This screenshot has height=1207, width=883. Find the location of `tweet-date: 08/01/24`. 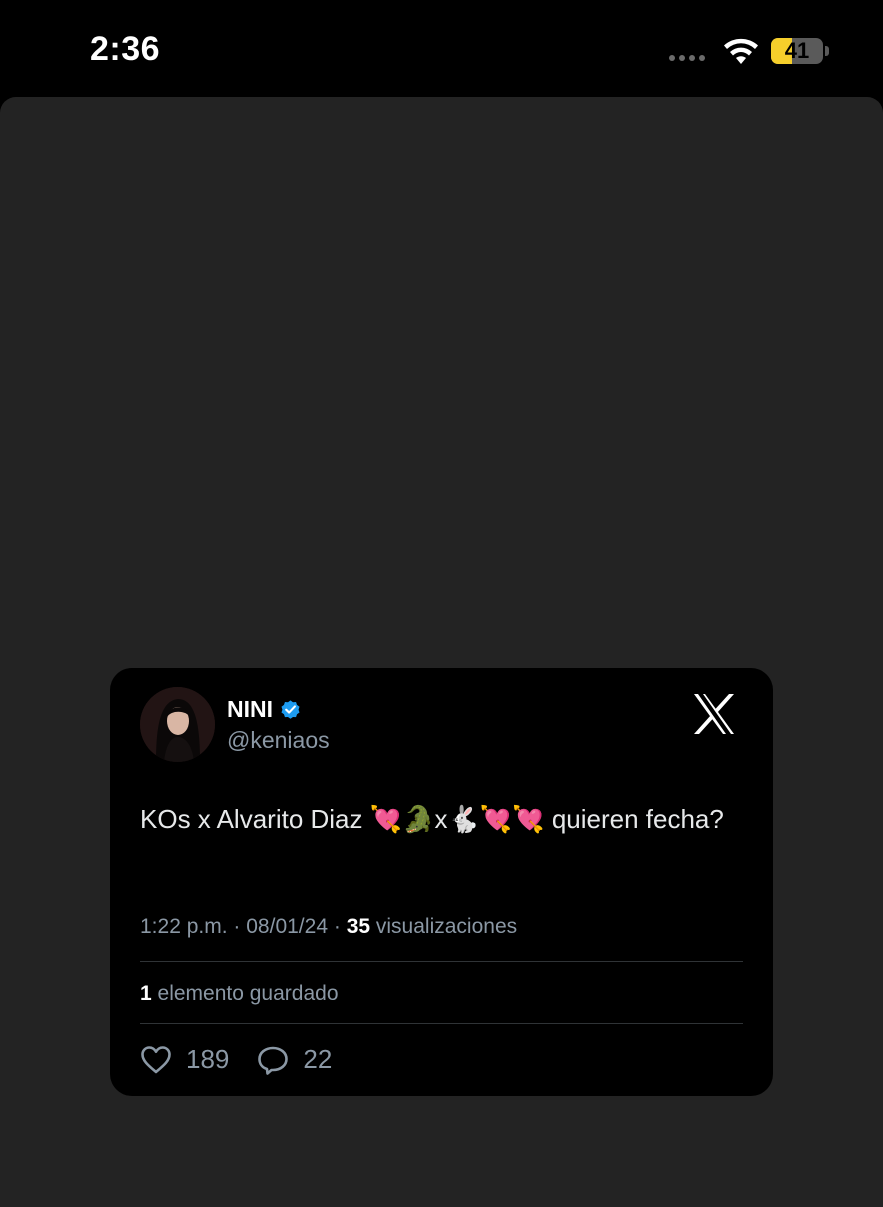

tweet-date: 08/01/24 is located at coordinates (287, 926).